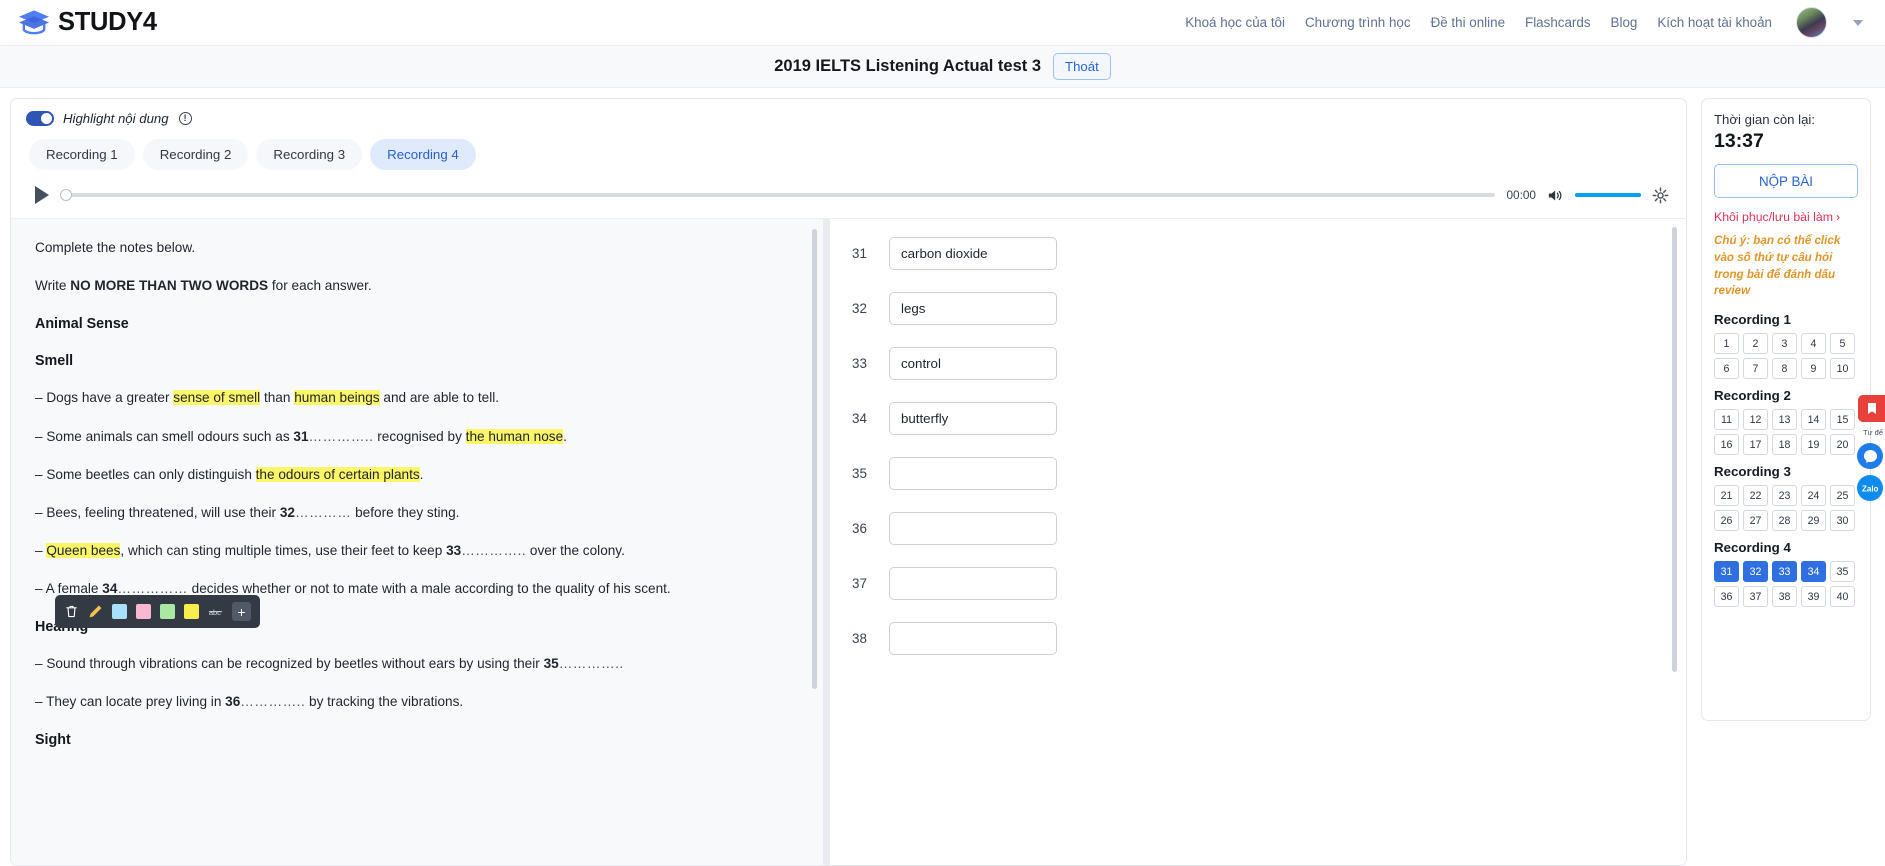  What do you see at coordinates (119, 611) in the screenshot?
I see `highlight-color-blue` at bounding box center [119, 611].